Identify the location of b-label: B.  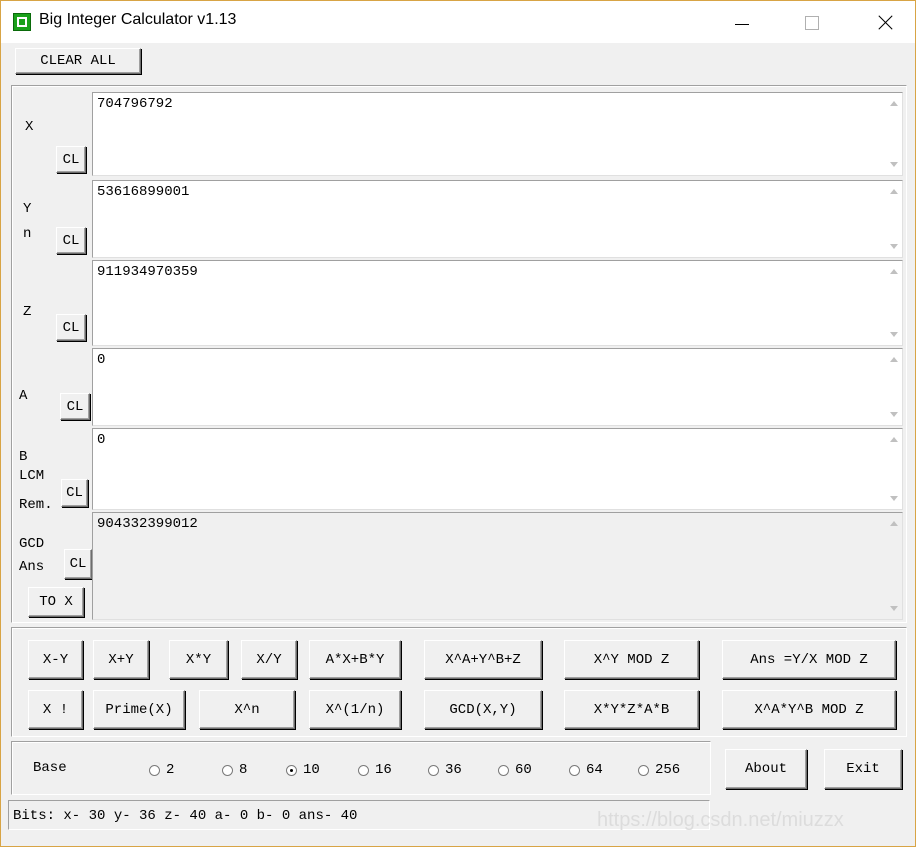
(23, 457).